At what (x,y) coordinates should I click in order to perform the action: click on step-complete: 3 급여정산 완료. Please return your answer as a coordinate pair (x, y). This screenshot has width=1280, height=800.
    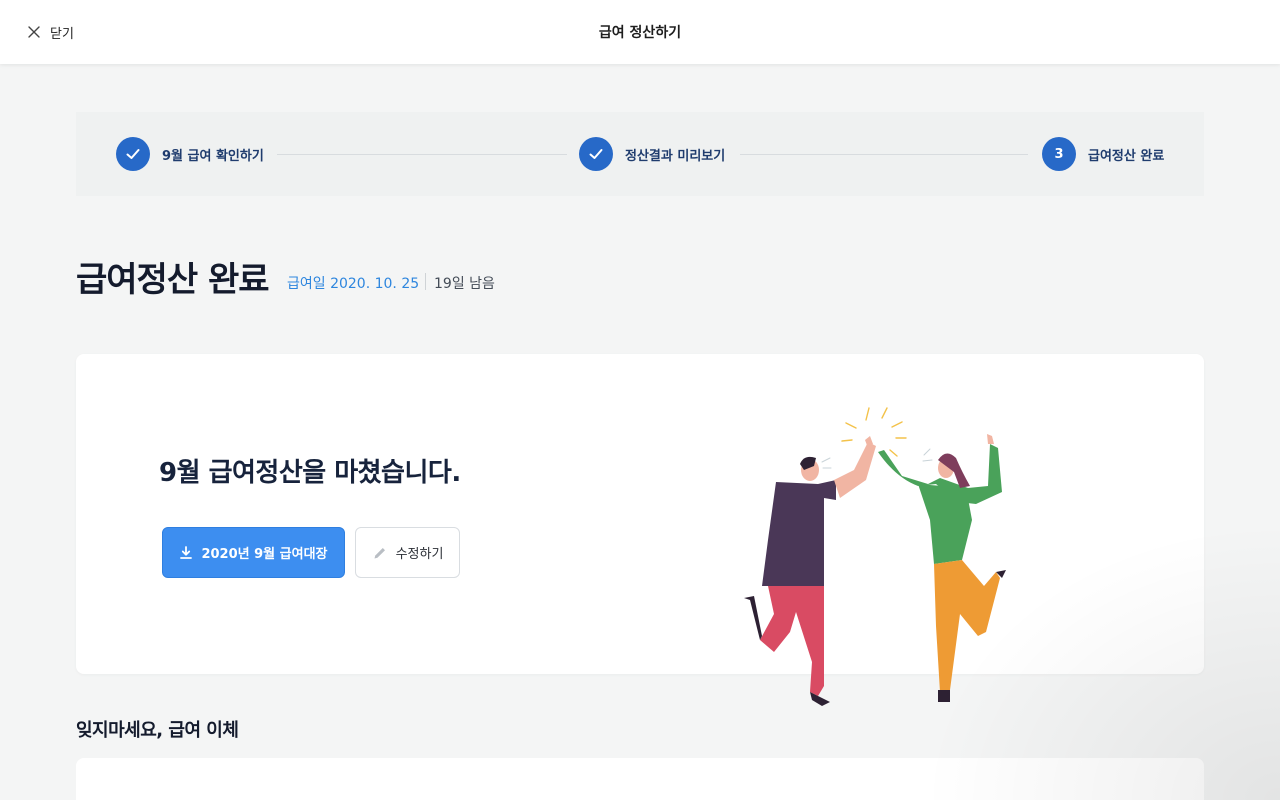
    Looking at the image, I should click on (1103, 154).